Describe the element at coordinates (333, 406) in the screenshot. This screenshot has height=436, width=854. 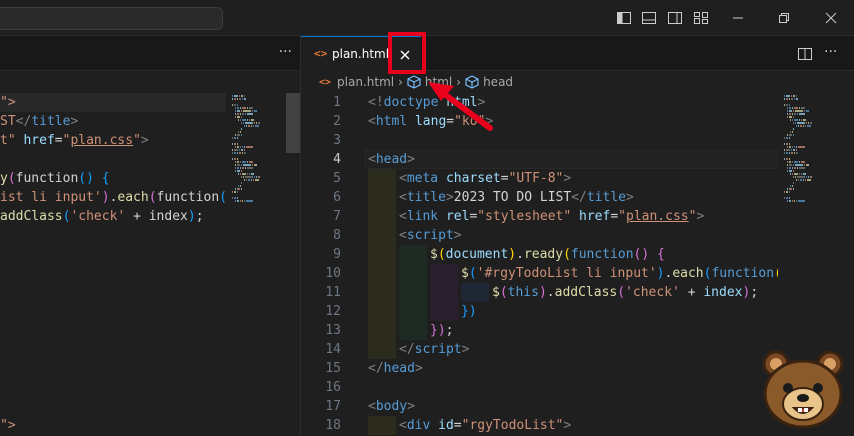
I see `line-number: 17` at that location.